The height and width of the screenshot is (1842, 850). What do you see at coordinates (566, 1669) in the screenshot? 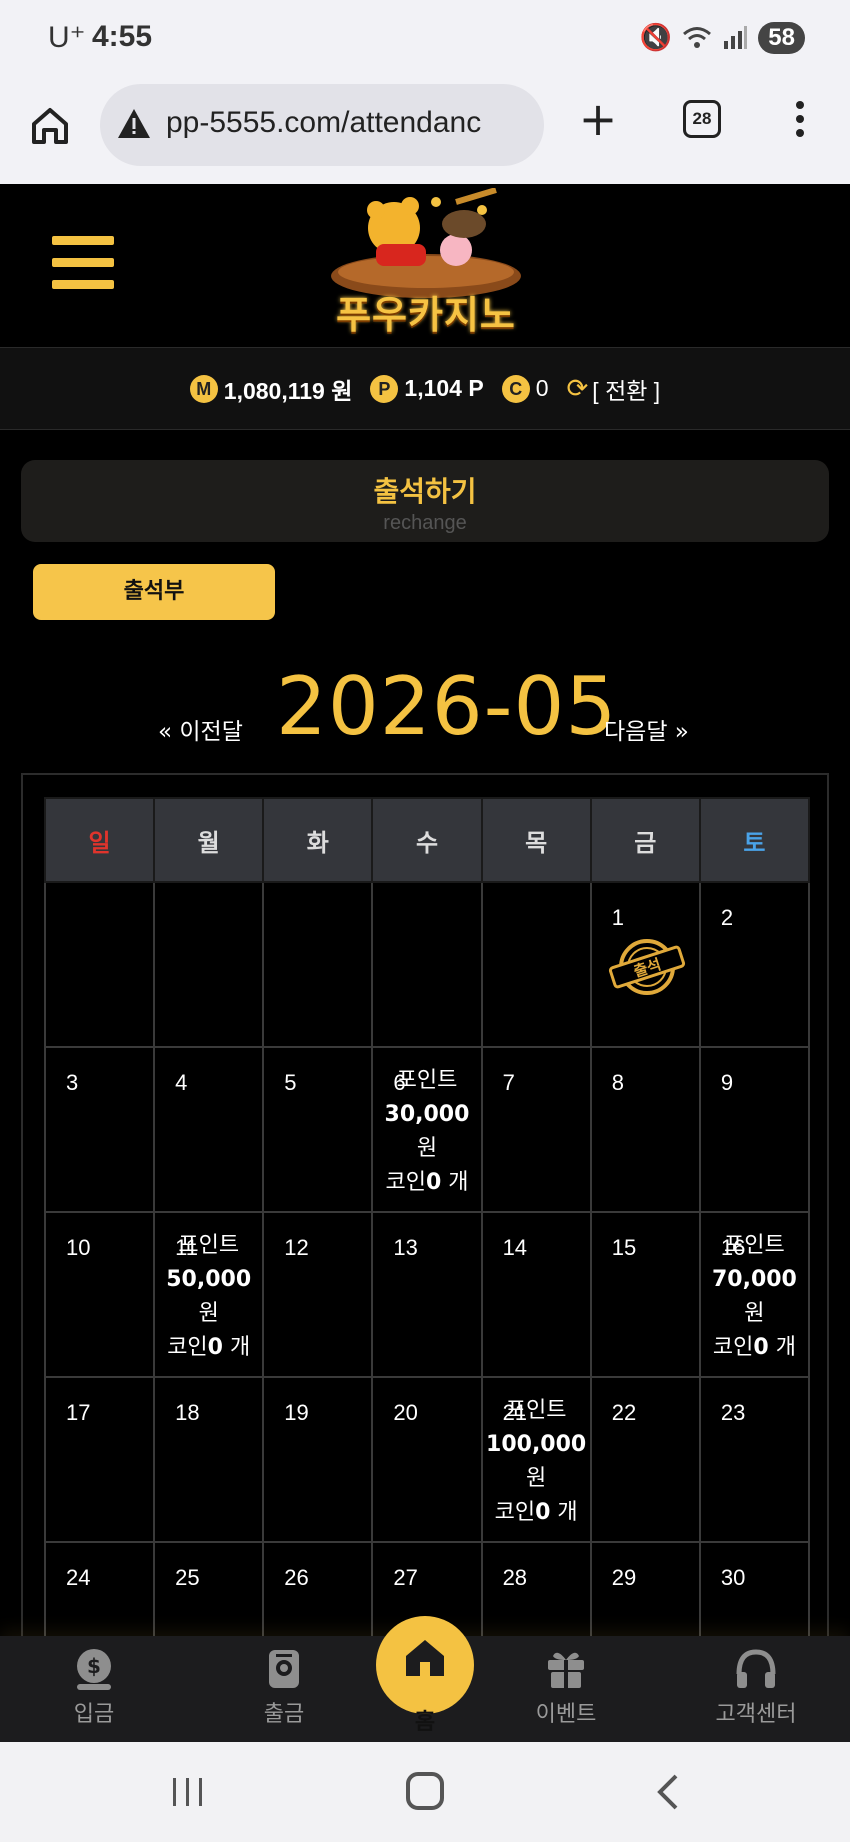
I see `gift-icon` at bounding box center [566, 1669].